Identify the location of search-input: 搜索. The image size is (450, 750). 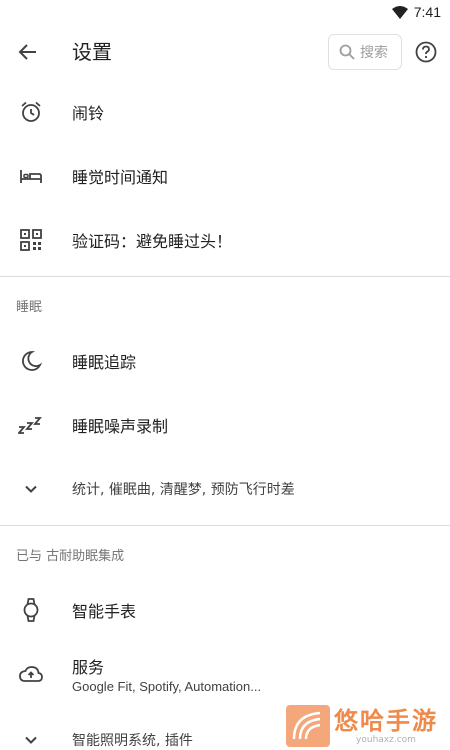
(365, 52).